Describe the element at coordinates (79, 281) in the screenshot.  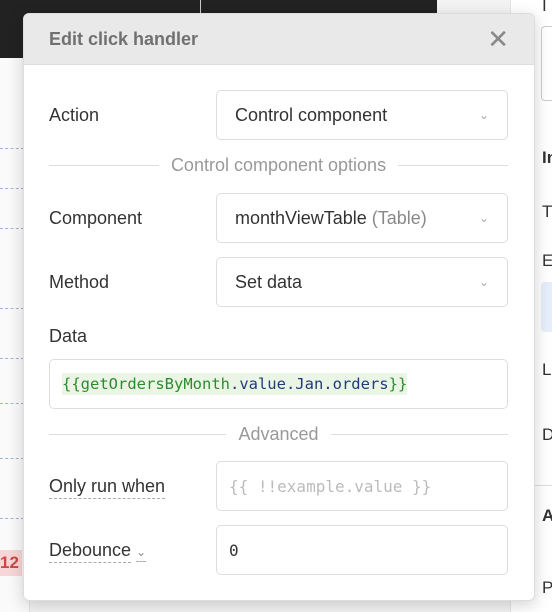
I see `method-label: Method` at that location.